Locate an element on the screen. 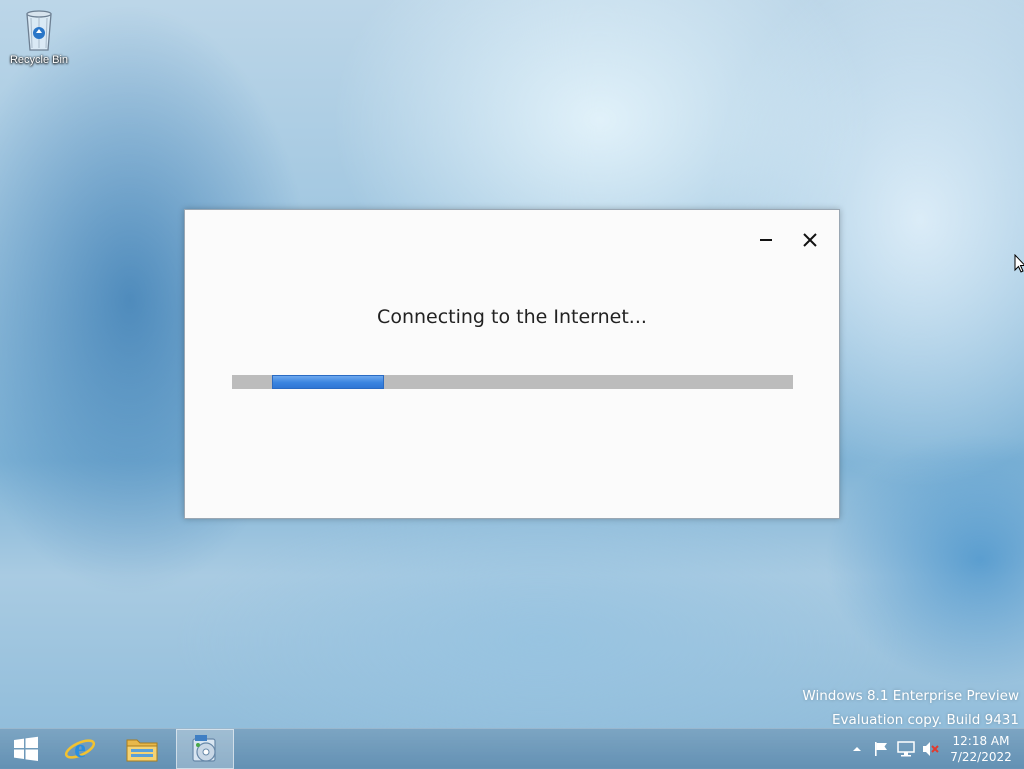 Image resolution: width=1024 pixels, height=769 pixels. mouse-cursor-icon is located at coordinates (1019, 263).